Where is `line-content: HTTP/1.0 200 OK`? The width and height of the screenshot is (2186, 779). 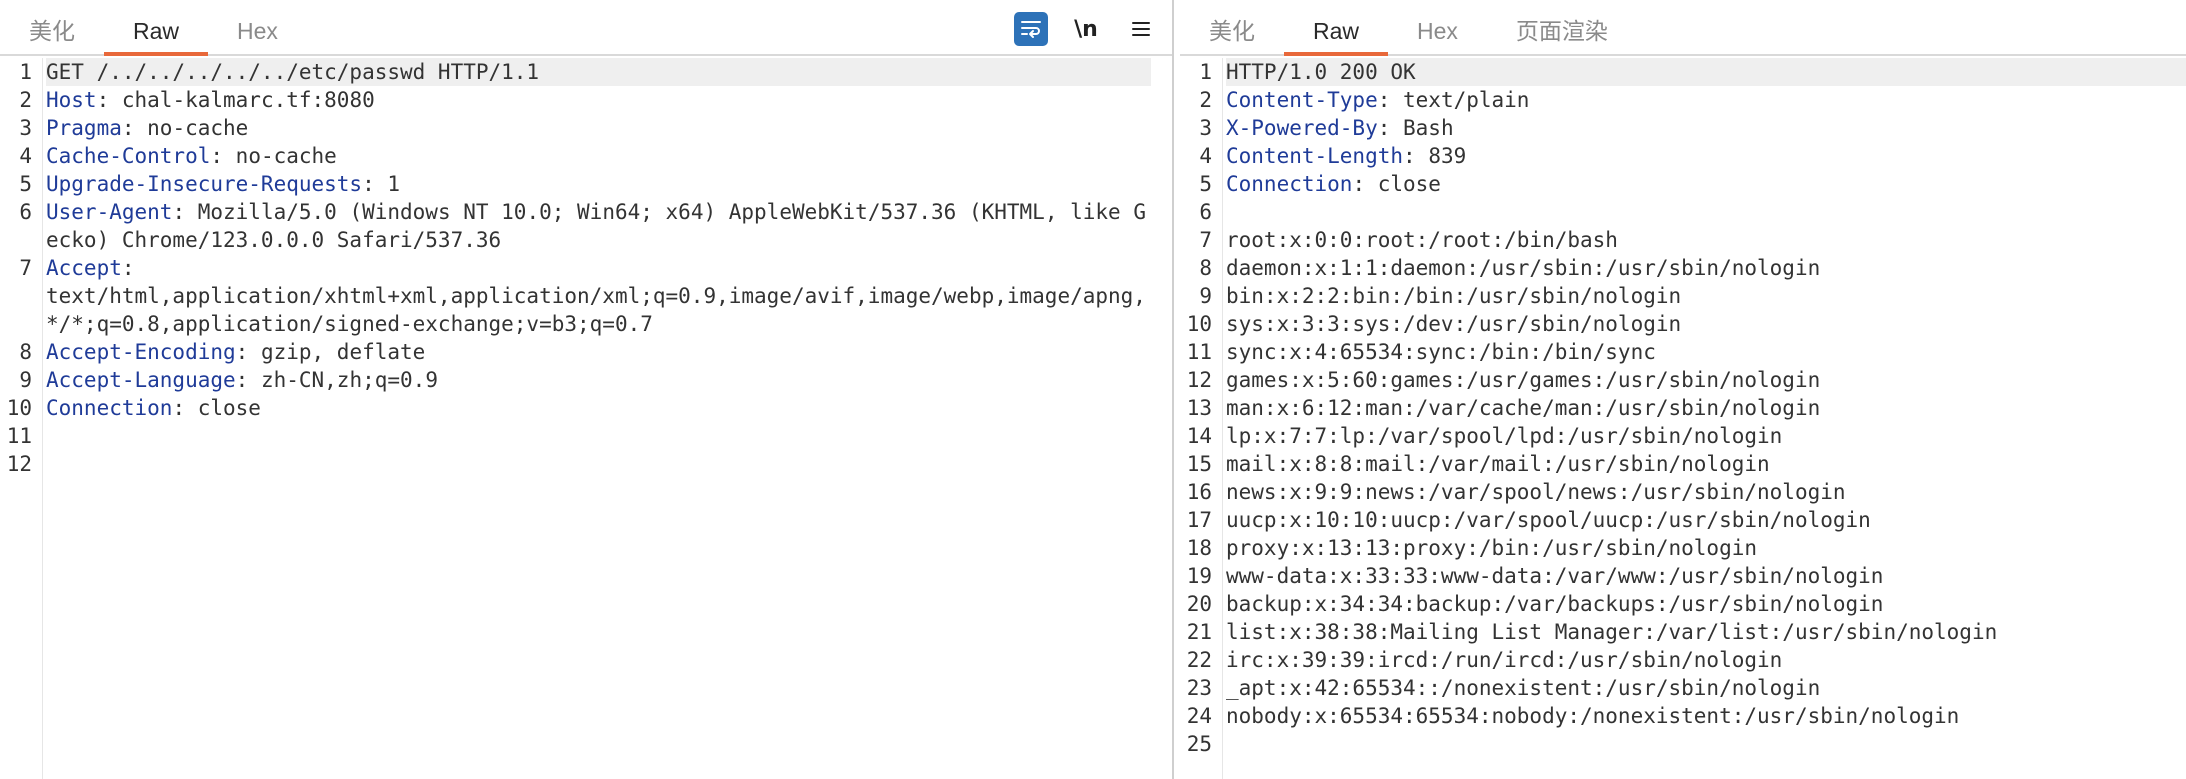 line-content: HTTP/1.0 200 OK is located at coordinates (1706, 72).